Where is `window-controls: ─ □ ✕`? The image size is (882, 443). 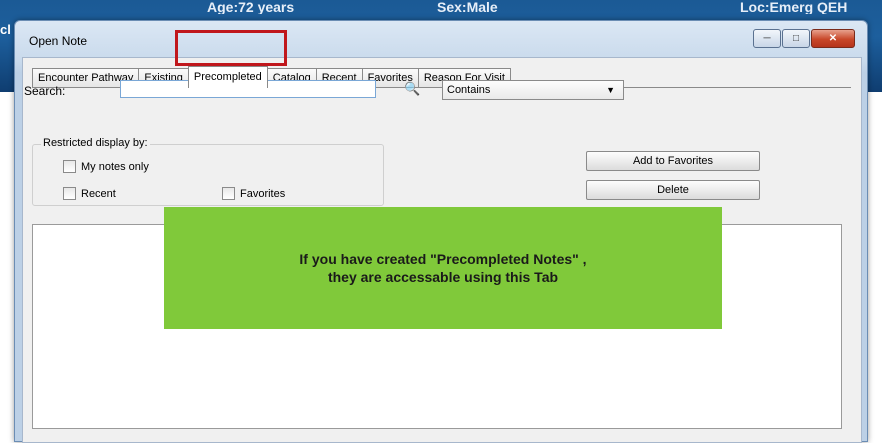 window-controls: ─ □ ✕ is located at coordinates (803, 38).